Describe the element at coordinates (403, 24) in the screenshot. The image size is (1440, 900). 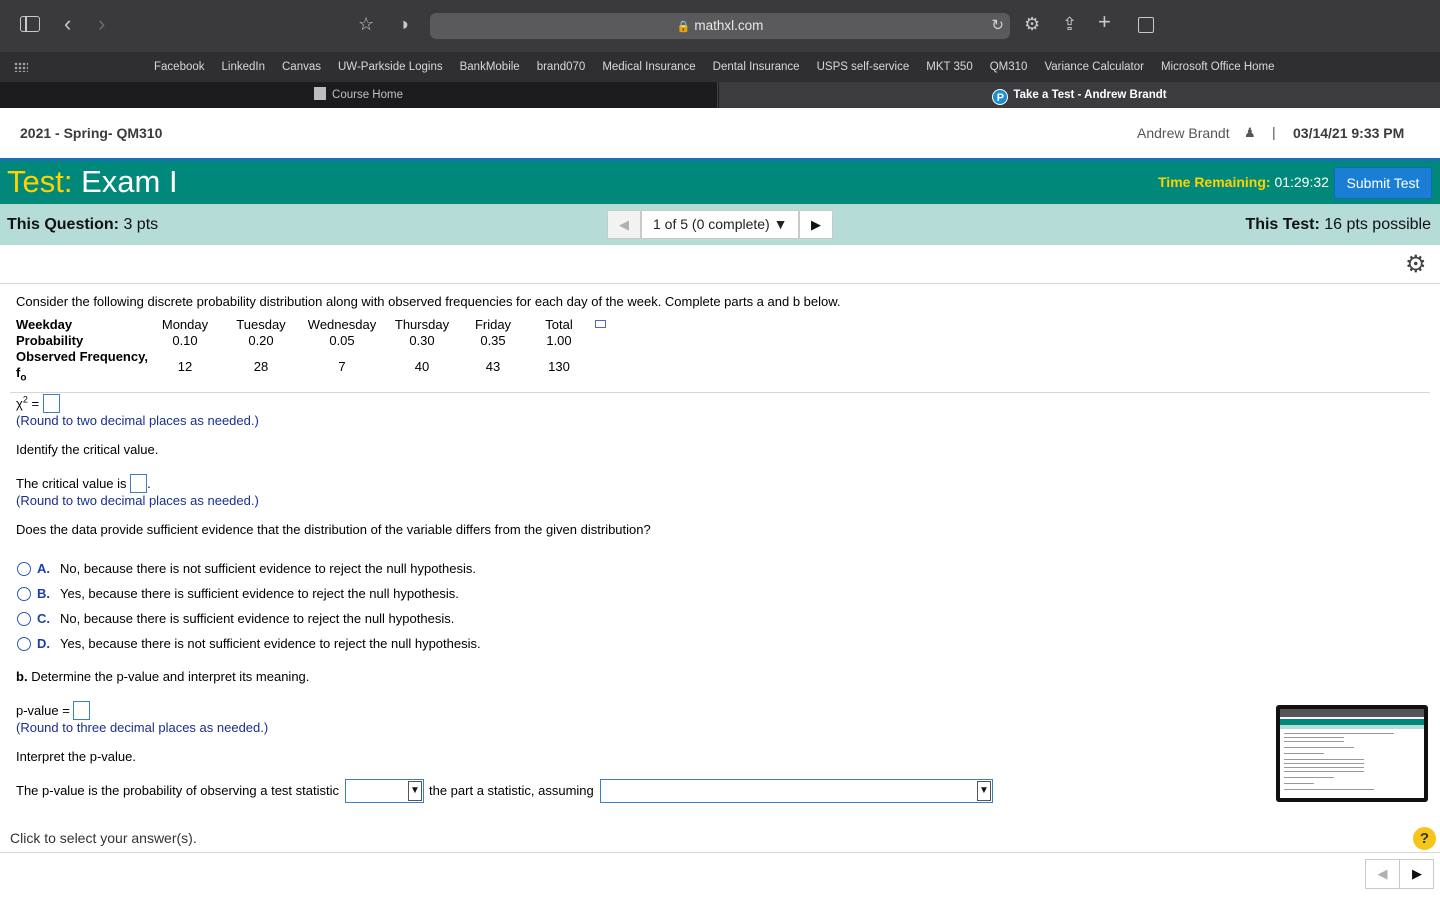
I see `shield-icon: ◑` at that location.